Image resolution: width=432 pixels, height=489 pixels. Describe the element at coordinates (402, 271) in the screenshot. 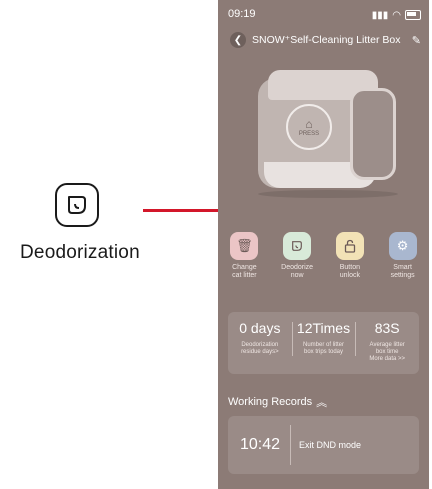

I see `action-label: Smart settings` at that location.